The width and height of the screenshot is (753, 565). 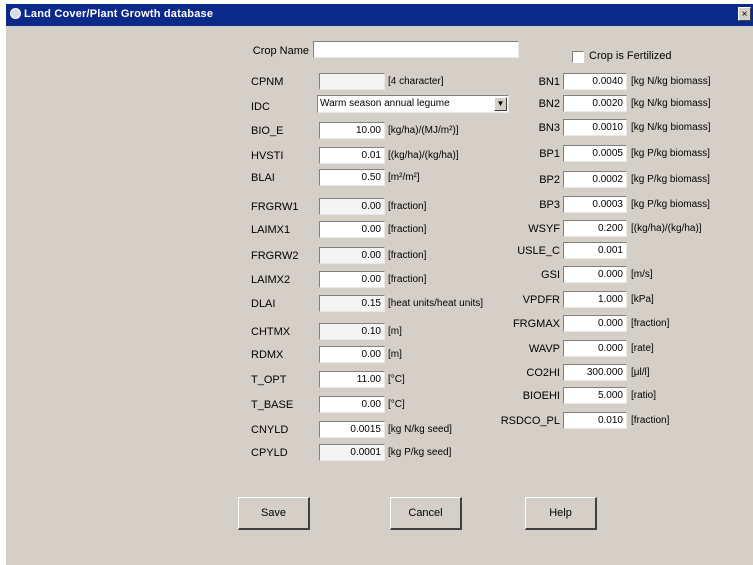 I want to click on wavp-unit: [rate], so click(x=642, y=348).